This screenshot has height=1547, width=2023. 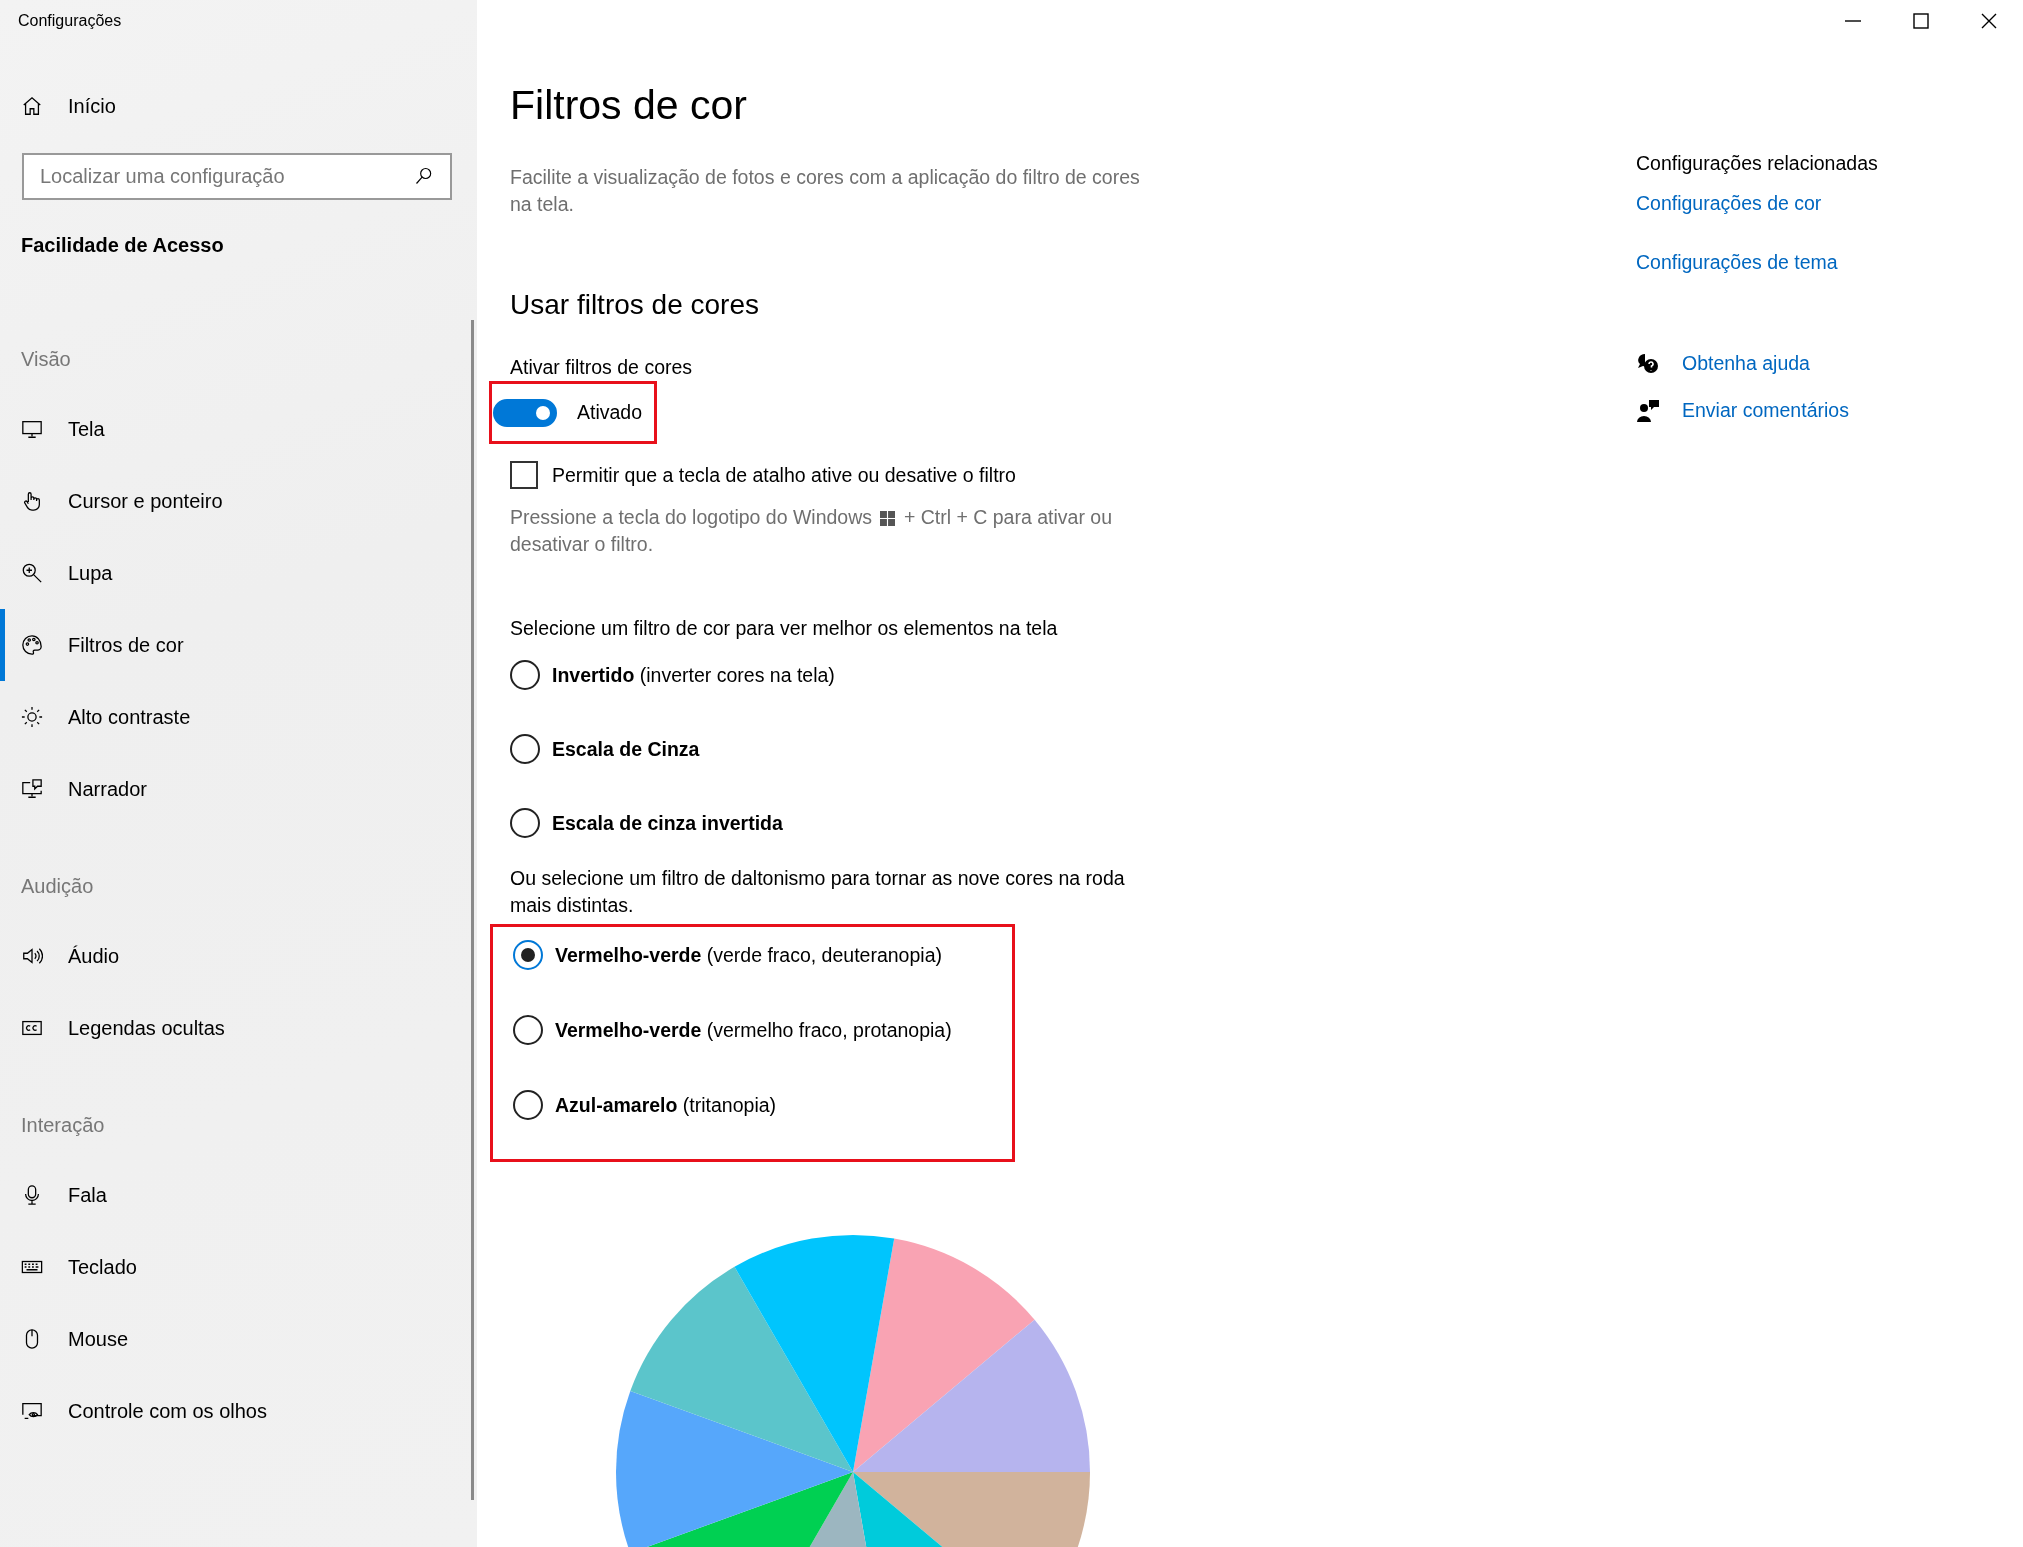 What do you see at coordinates (1757, 163) in the screenshot?
I see `related-heading: Configurações relacionadas` at bounding box center [1757, 163].